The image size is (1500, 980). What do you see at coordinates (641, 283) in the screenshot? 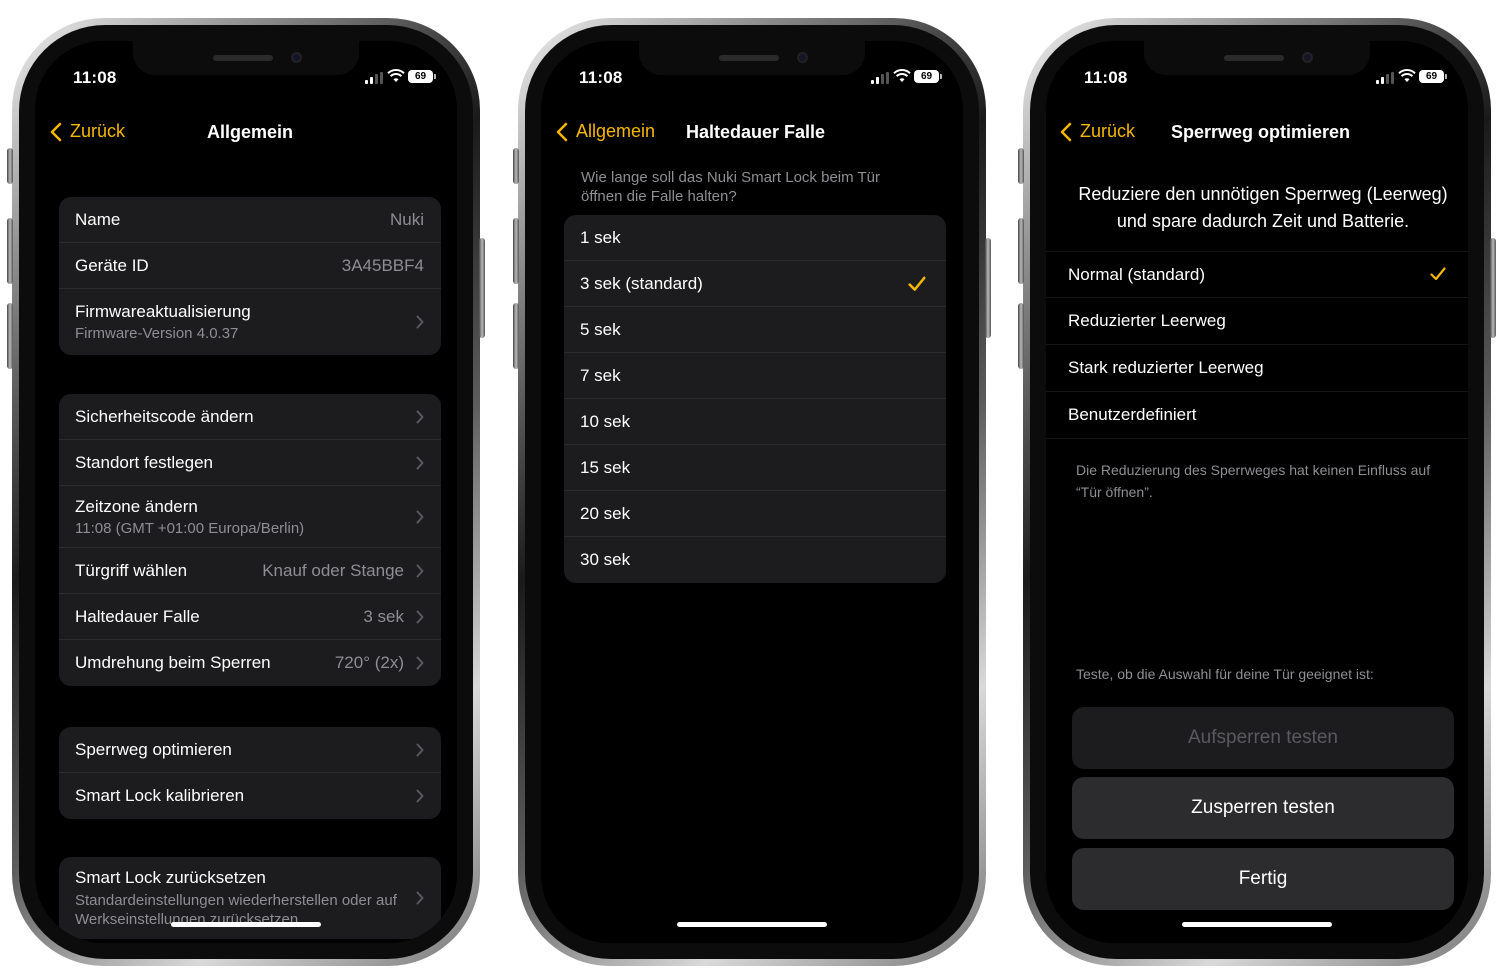
I see `option-label: 3 sek (standard)` at bounding box center [641, 283].